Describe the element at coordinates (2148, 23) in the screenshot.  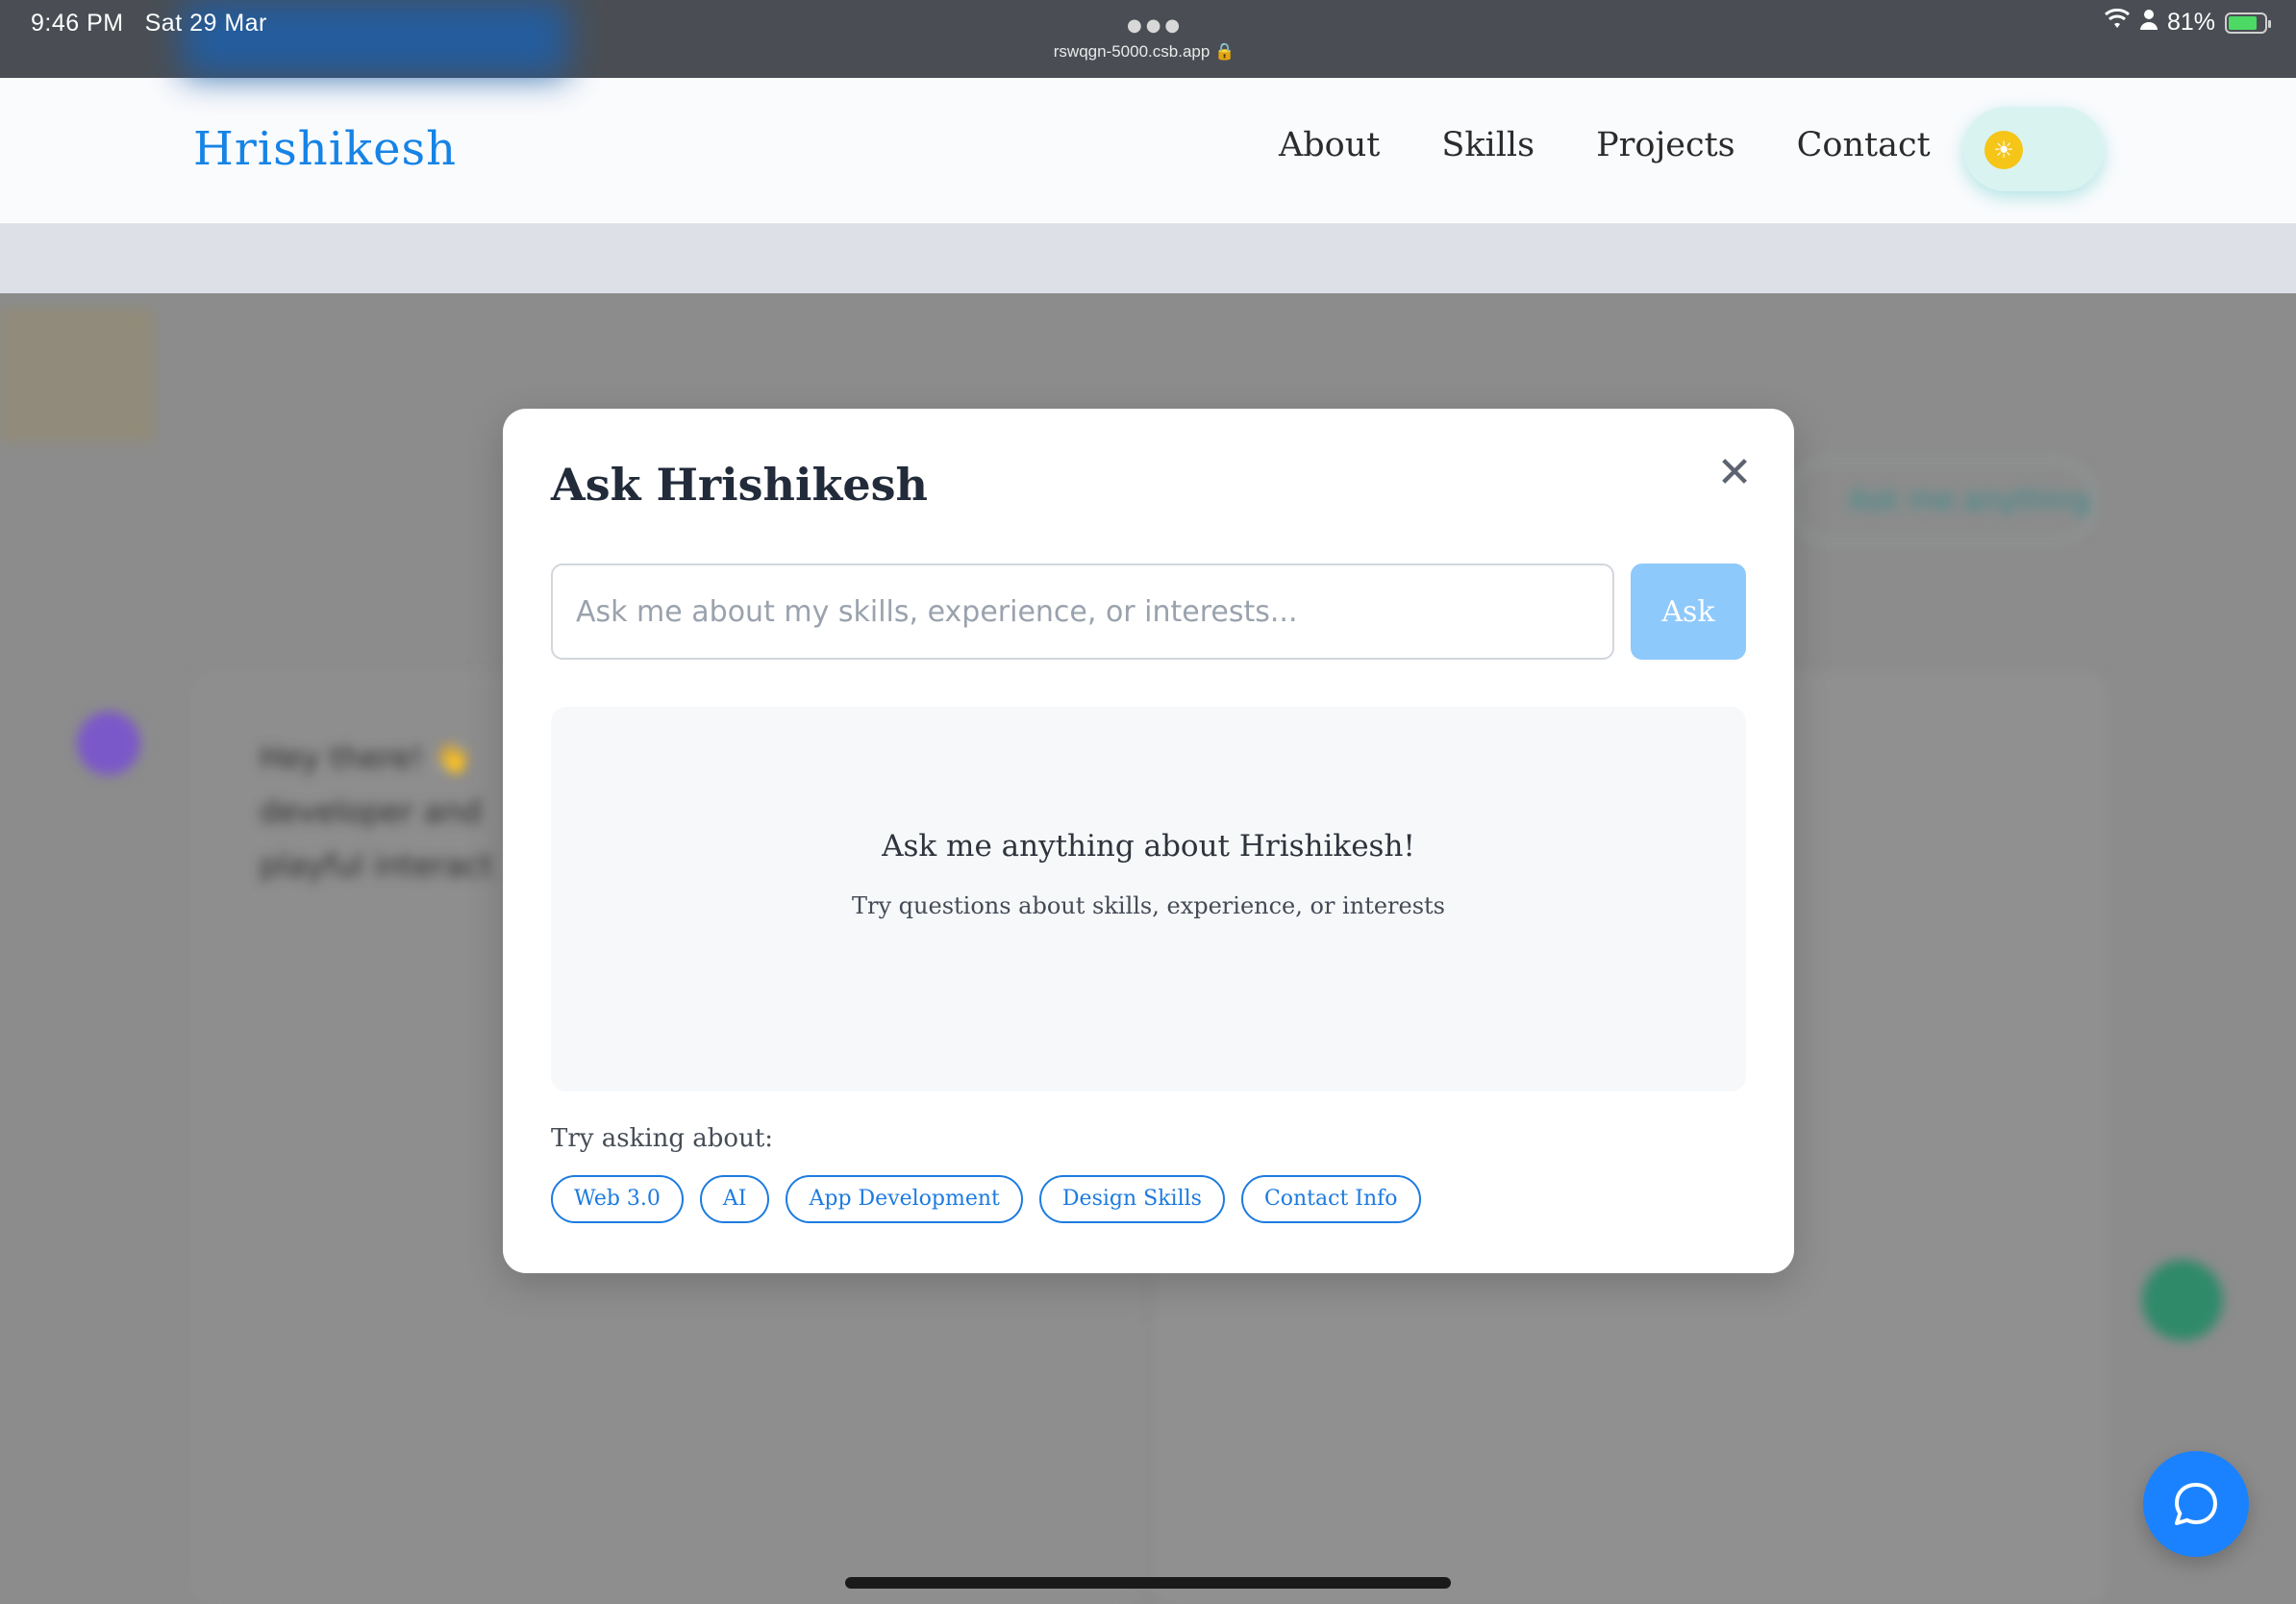
I see `person-icon` at that location.